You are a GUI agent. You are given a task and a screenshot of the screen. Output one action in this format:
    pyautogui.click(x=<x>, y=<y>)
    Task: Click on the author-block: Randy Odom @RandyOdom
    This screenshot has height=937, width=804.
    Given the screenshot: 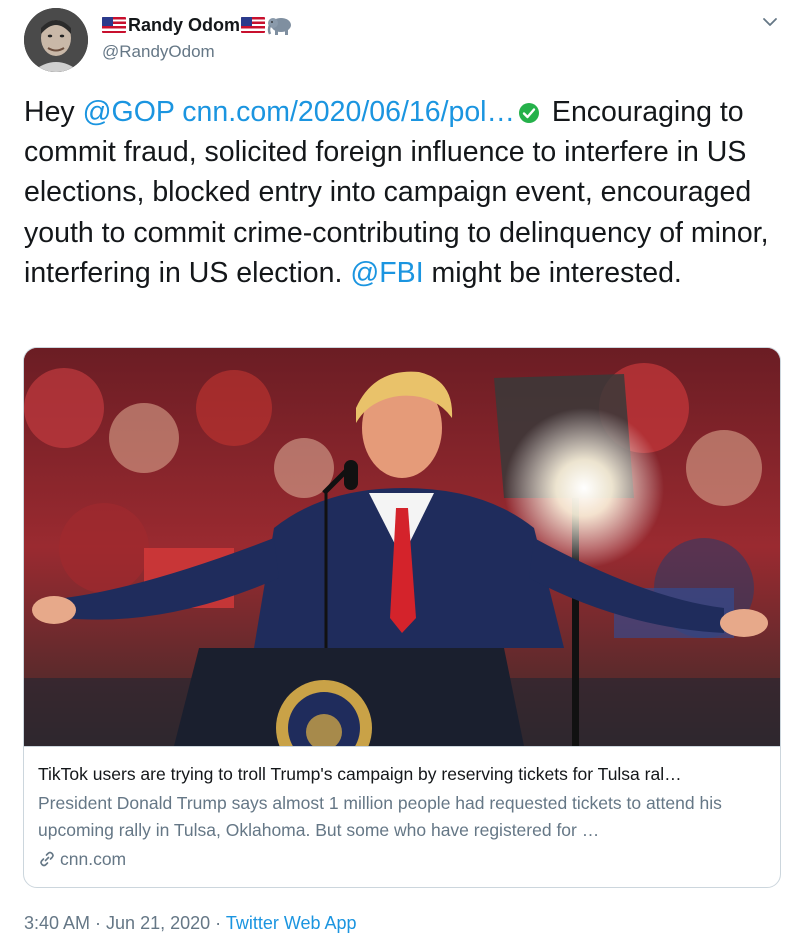 What is the action you would take?
    pyautogui.click(x=197, y=38)
    